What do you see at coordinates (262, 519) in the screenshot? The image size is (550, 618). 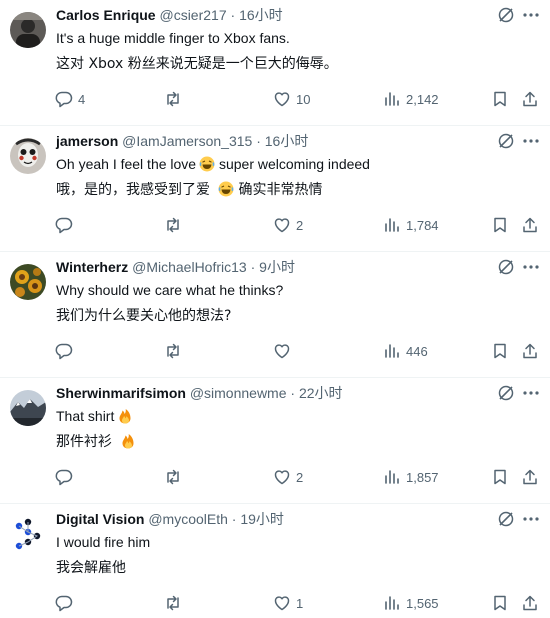 I see `post-time: 19小时` at bounding box center [262, 519].